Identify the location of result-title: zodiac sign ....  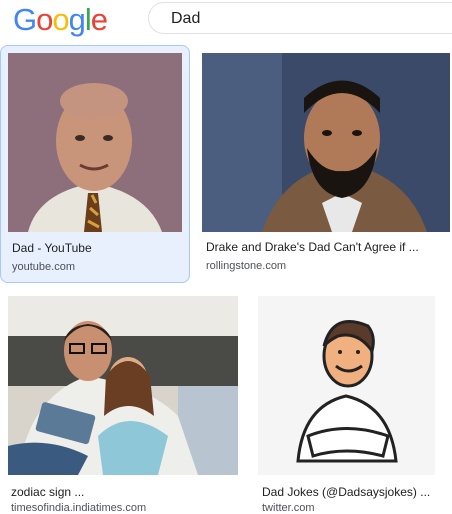
(47, 492).